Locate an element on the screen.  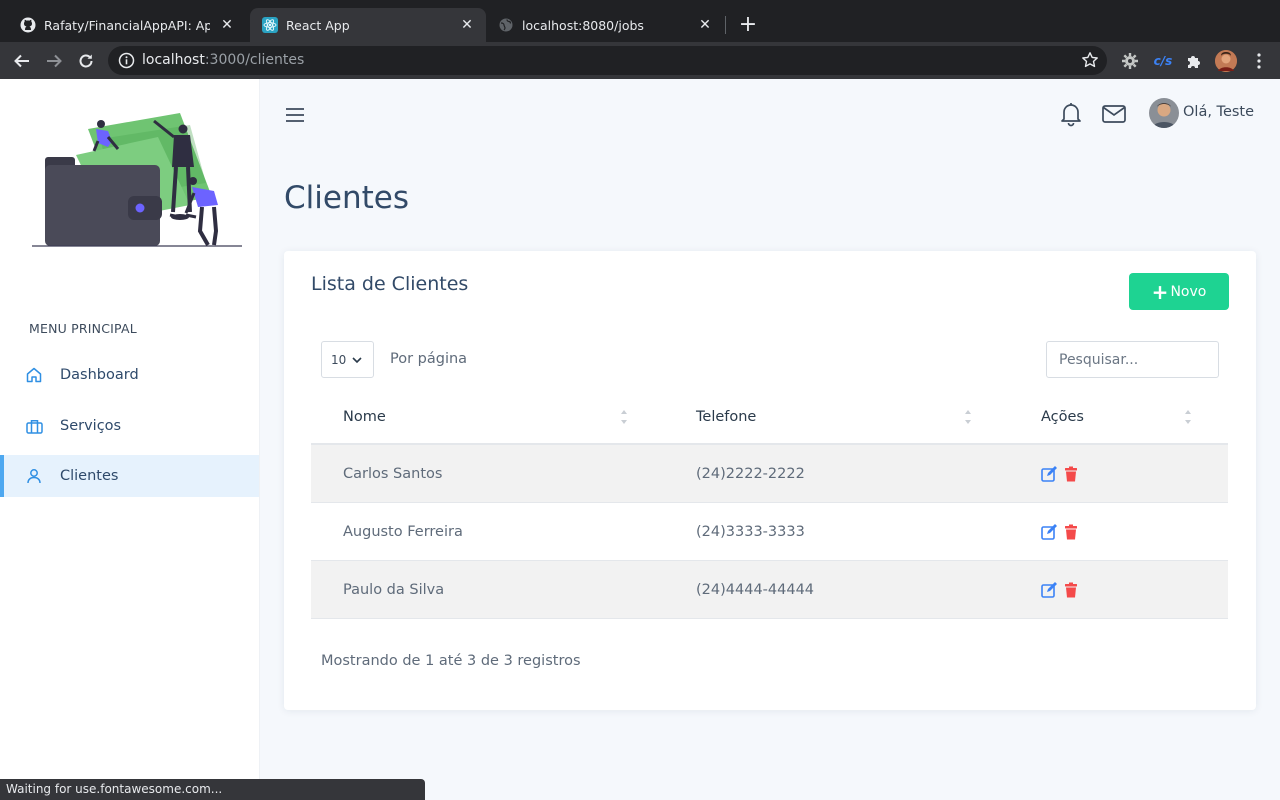
sidebar-item-dashboard: Dashboard is located at coordinates (129, 375).